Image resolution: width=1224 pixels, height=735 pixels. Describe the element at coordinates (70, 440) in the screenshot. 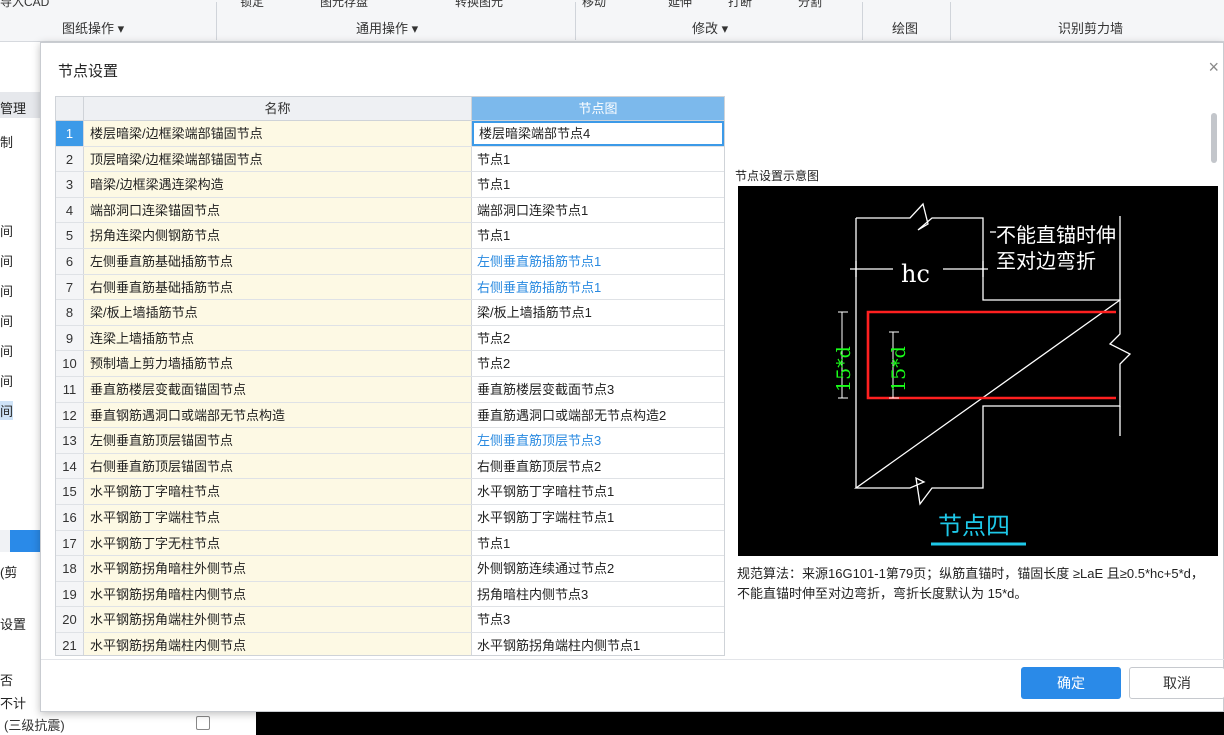

I see `row-index: 13` at that location.